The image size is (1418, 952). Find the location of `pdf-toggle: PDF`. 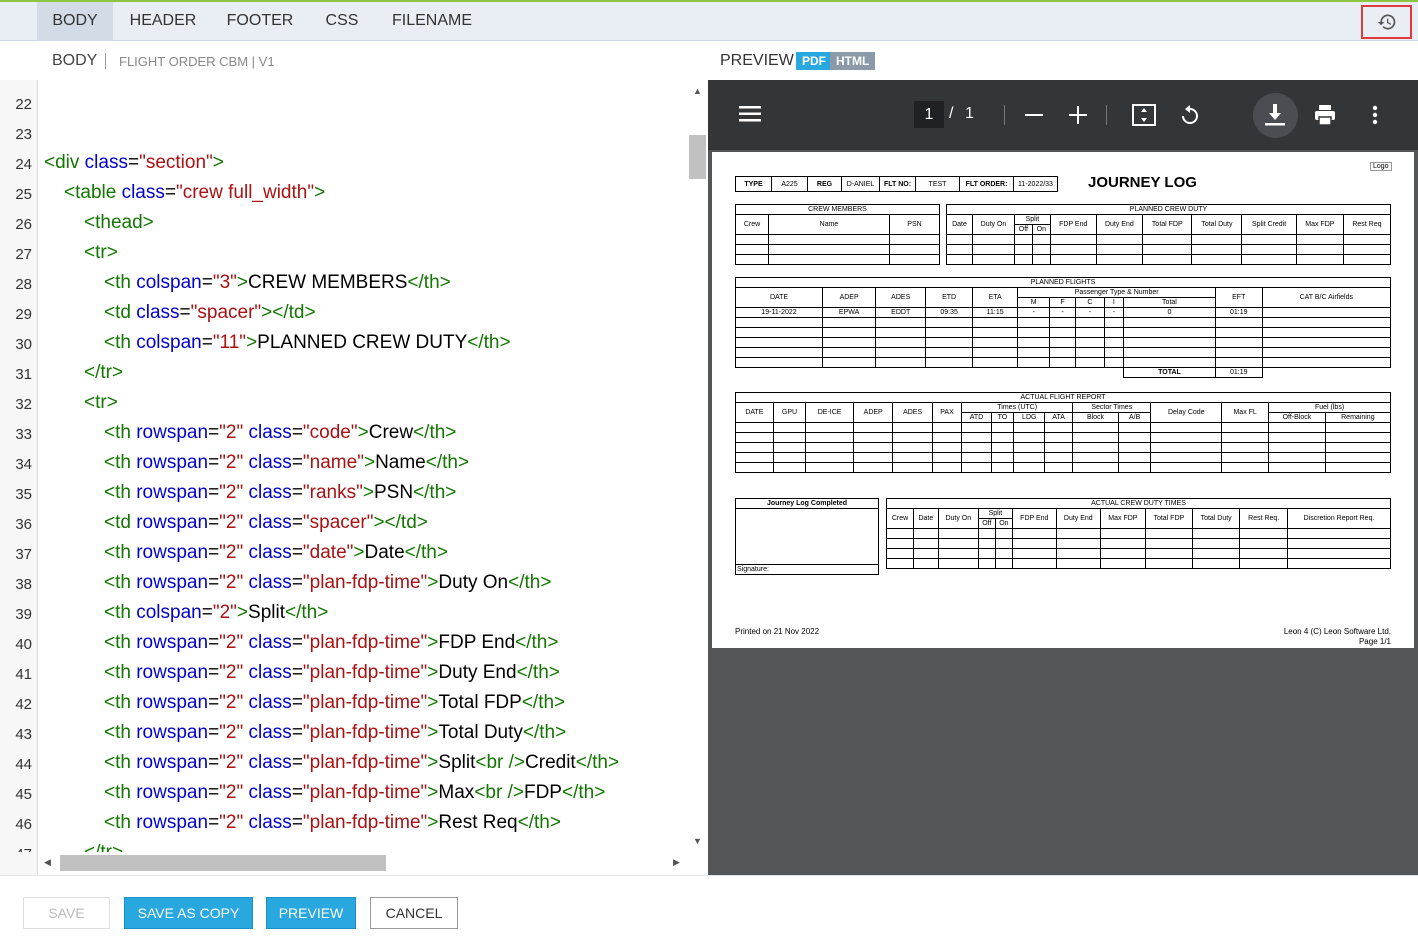

pdf-toggle: PDF is located at coordinates (814, 61).